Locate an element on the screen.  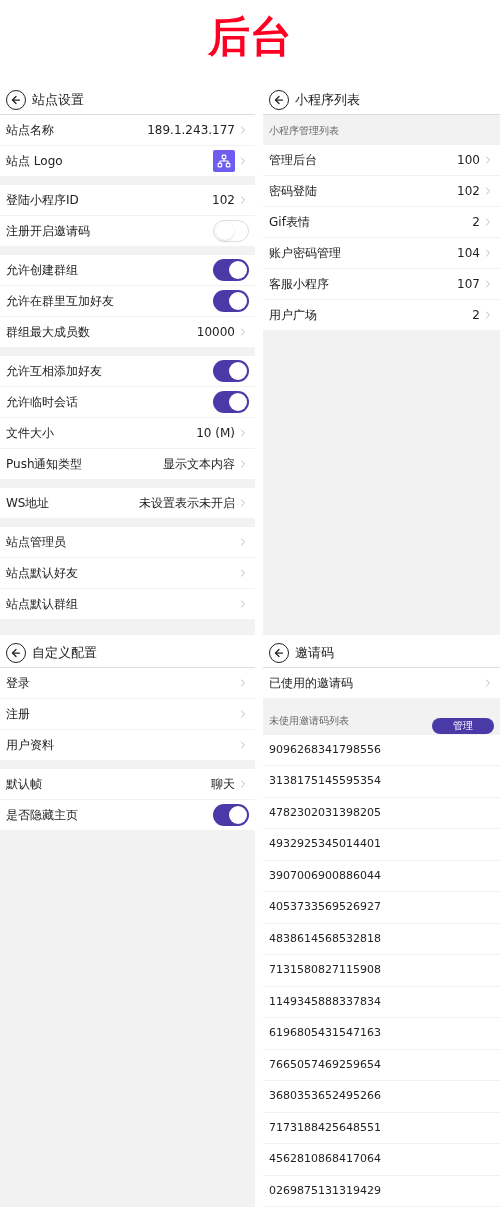
invite-code: 7173188425648551 is located at coordinates (325, 1127).